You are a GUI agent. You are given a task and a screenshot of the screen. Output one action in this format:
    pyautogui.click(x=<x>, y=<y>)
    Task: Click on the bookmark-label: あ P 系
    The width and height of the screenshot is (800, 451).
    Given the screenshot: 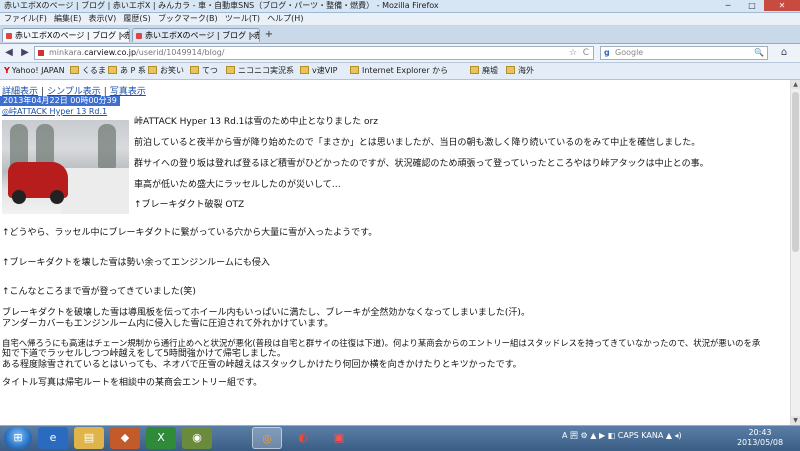 What is the action you would take?
    pyautogui.click(x=133, y=70)
    